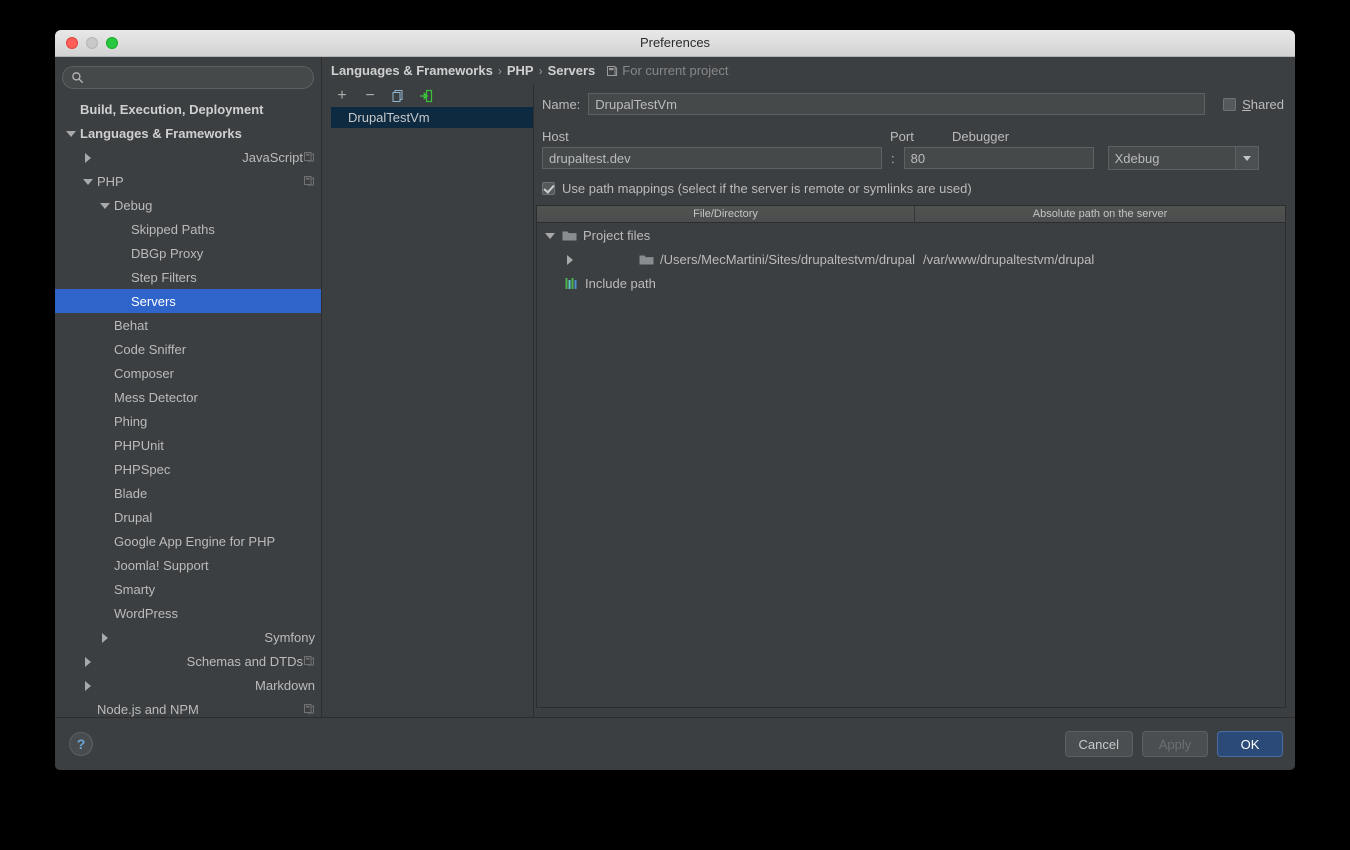 This screenshot has height=850, width=1350. I want to click on sidebar-item-label: Skipped Paths, so click(173, 229).